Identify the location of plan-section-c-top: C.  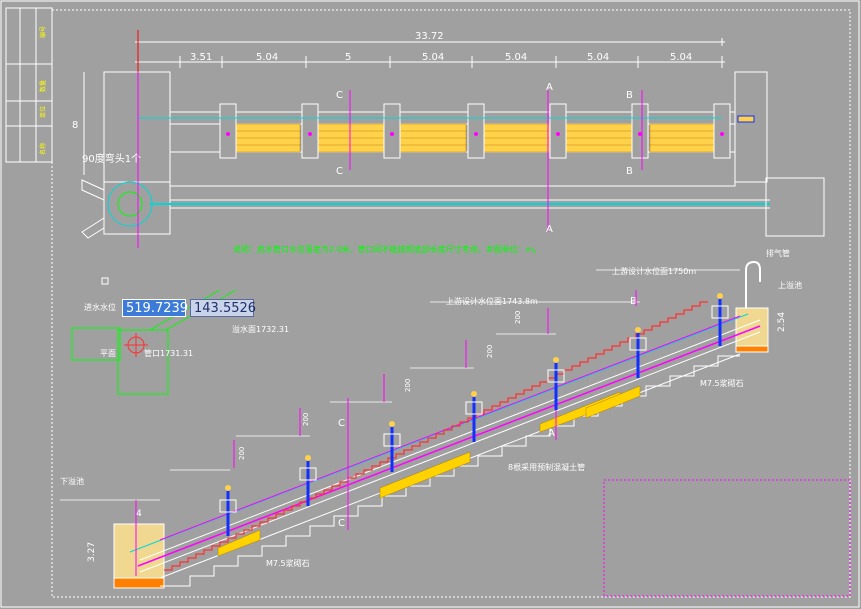
(339, 95).